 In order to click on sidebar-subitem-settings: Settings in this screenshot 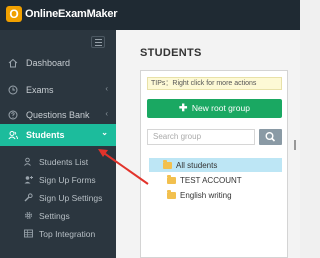, I will do `click(58, 215)`.